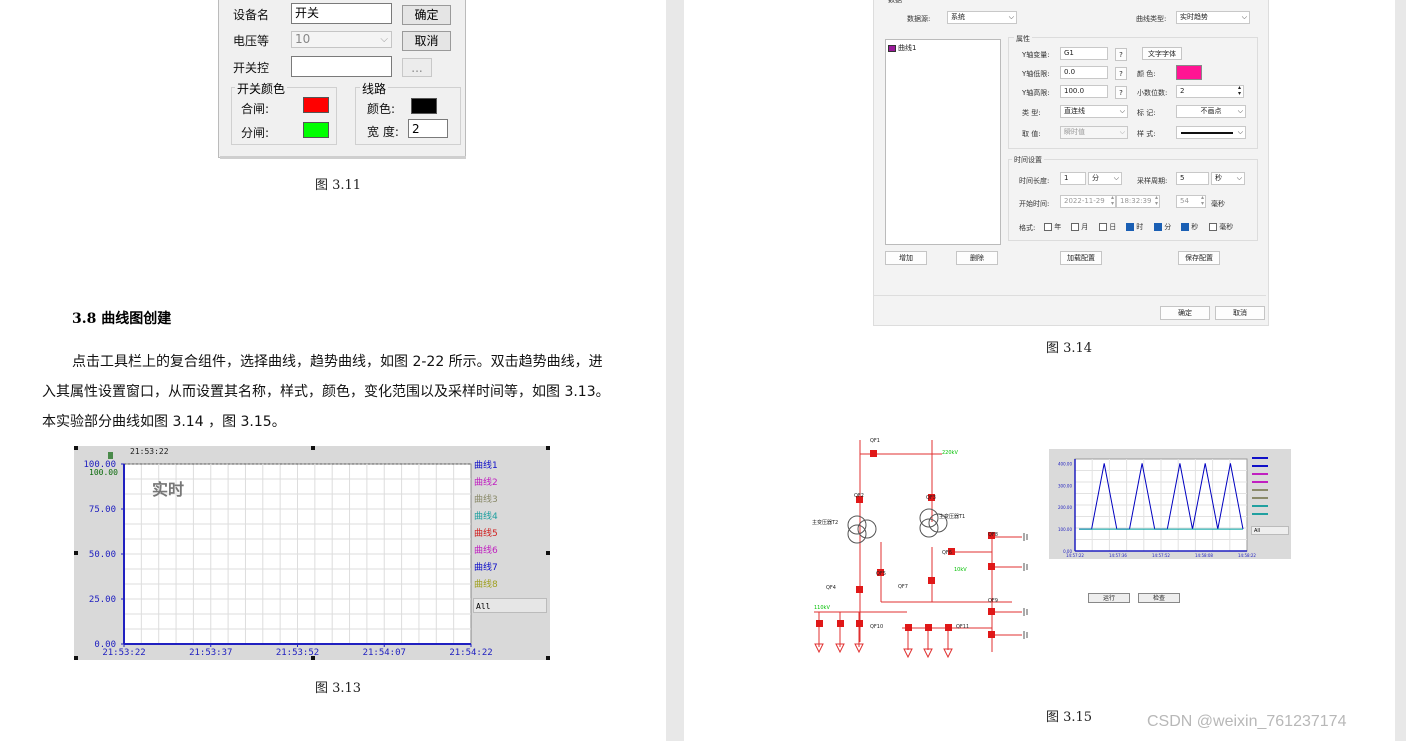 Image resolution: width=1406 pixels, height=741 pixels. Describe the element at coordinates (1105, 178) in the screenshot. I see `time-length-unit-select: 分 ⌵` at that location.